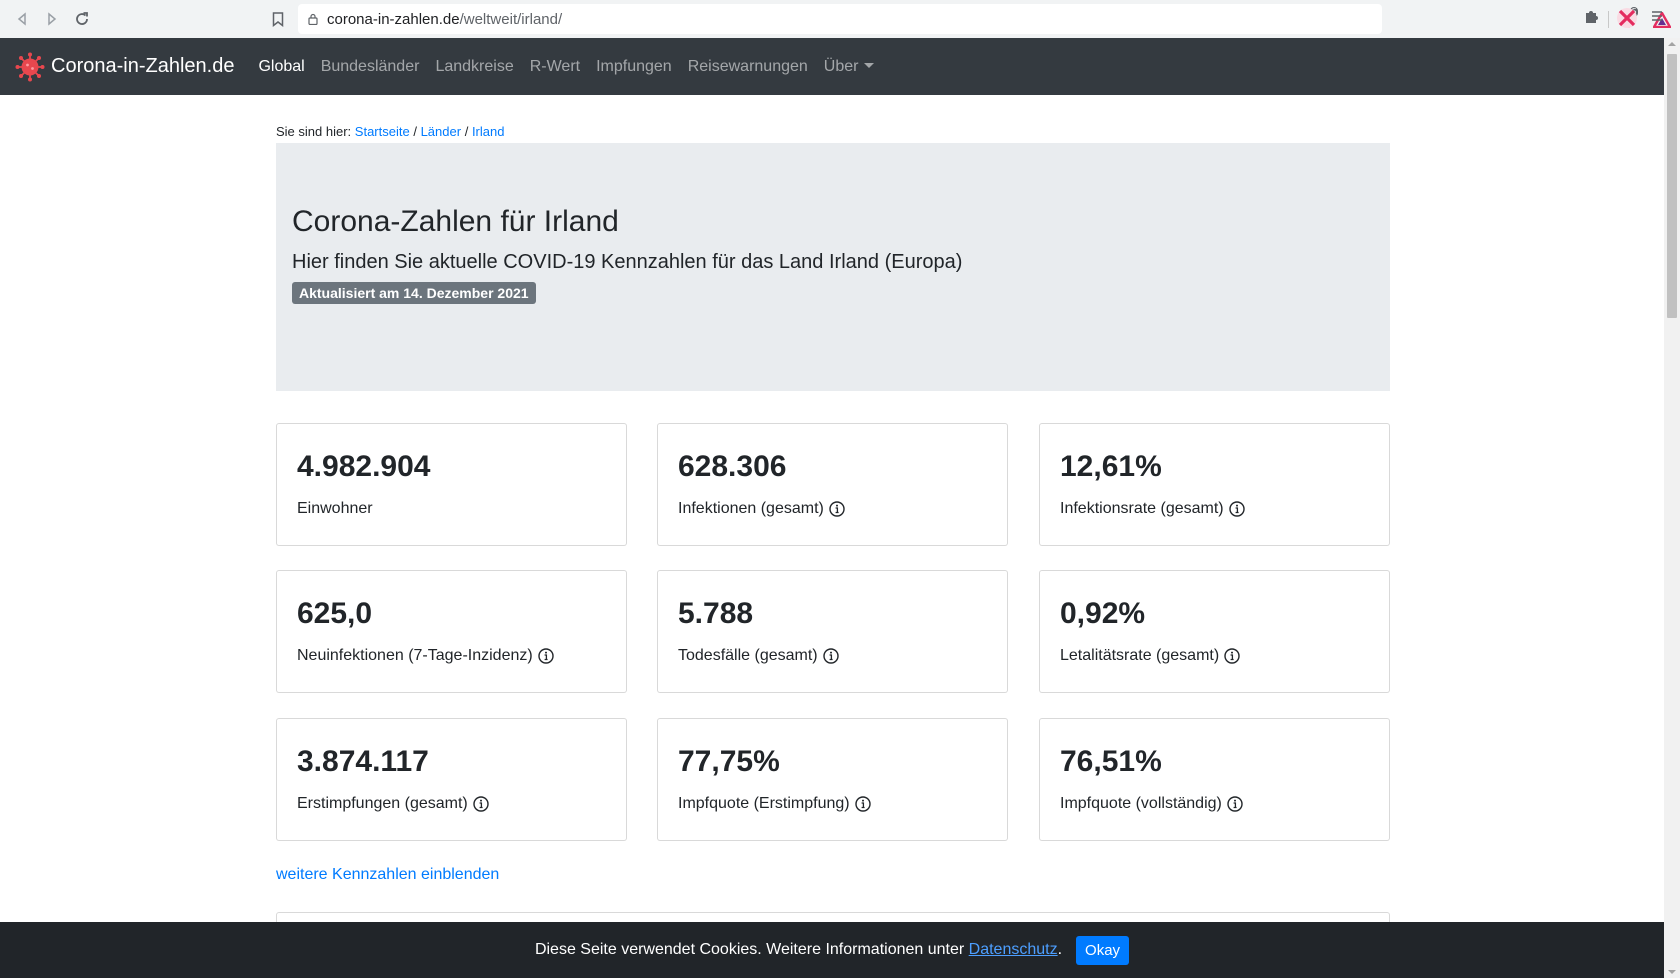 This screenshot has height=978, width=1680. What do you see at coordinates (387, 875) in the screenshot?
I see `more-metrics-link: weitere Kennzahlen einblenden` at bounding box center [387, 875].